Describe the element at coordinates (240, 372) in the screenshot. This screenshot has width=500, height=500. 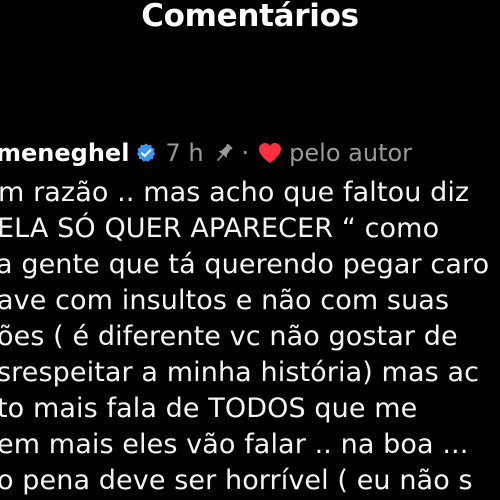
I see `comment-line: srespeitar a minha história) mas ac` at that location.